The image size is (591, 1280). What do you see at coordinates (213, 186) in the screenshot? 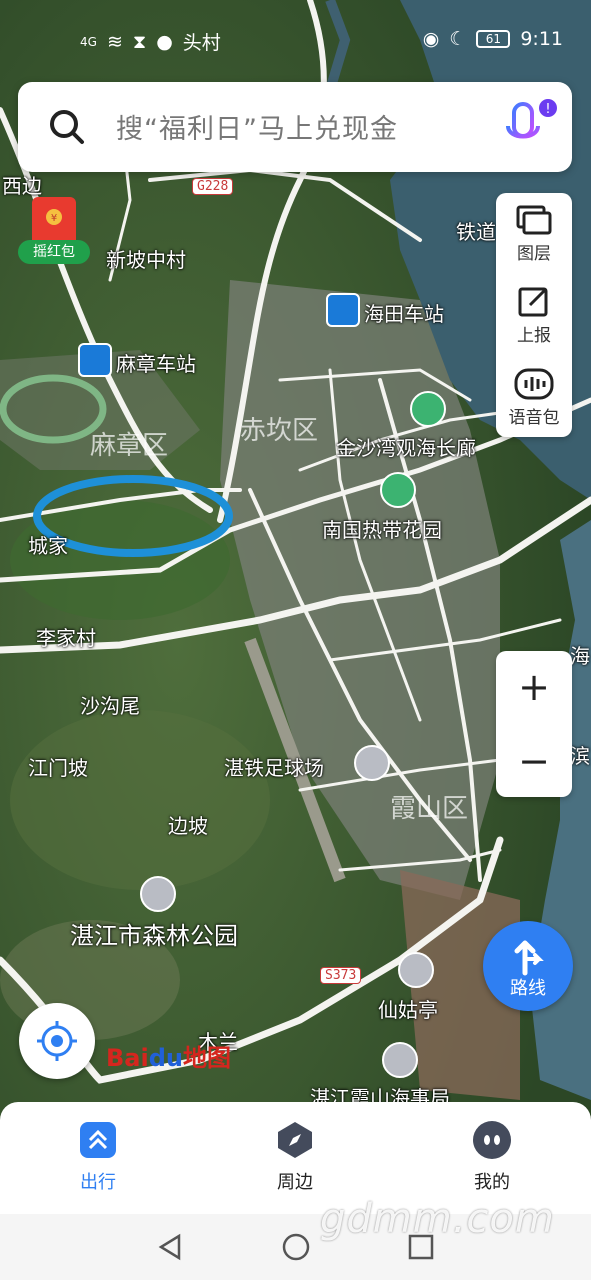
I see `road-tag-g228: G228` at bounding box center [213, 186].